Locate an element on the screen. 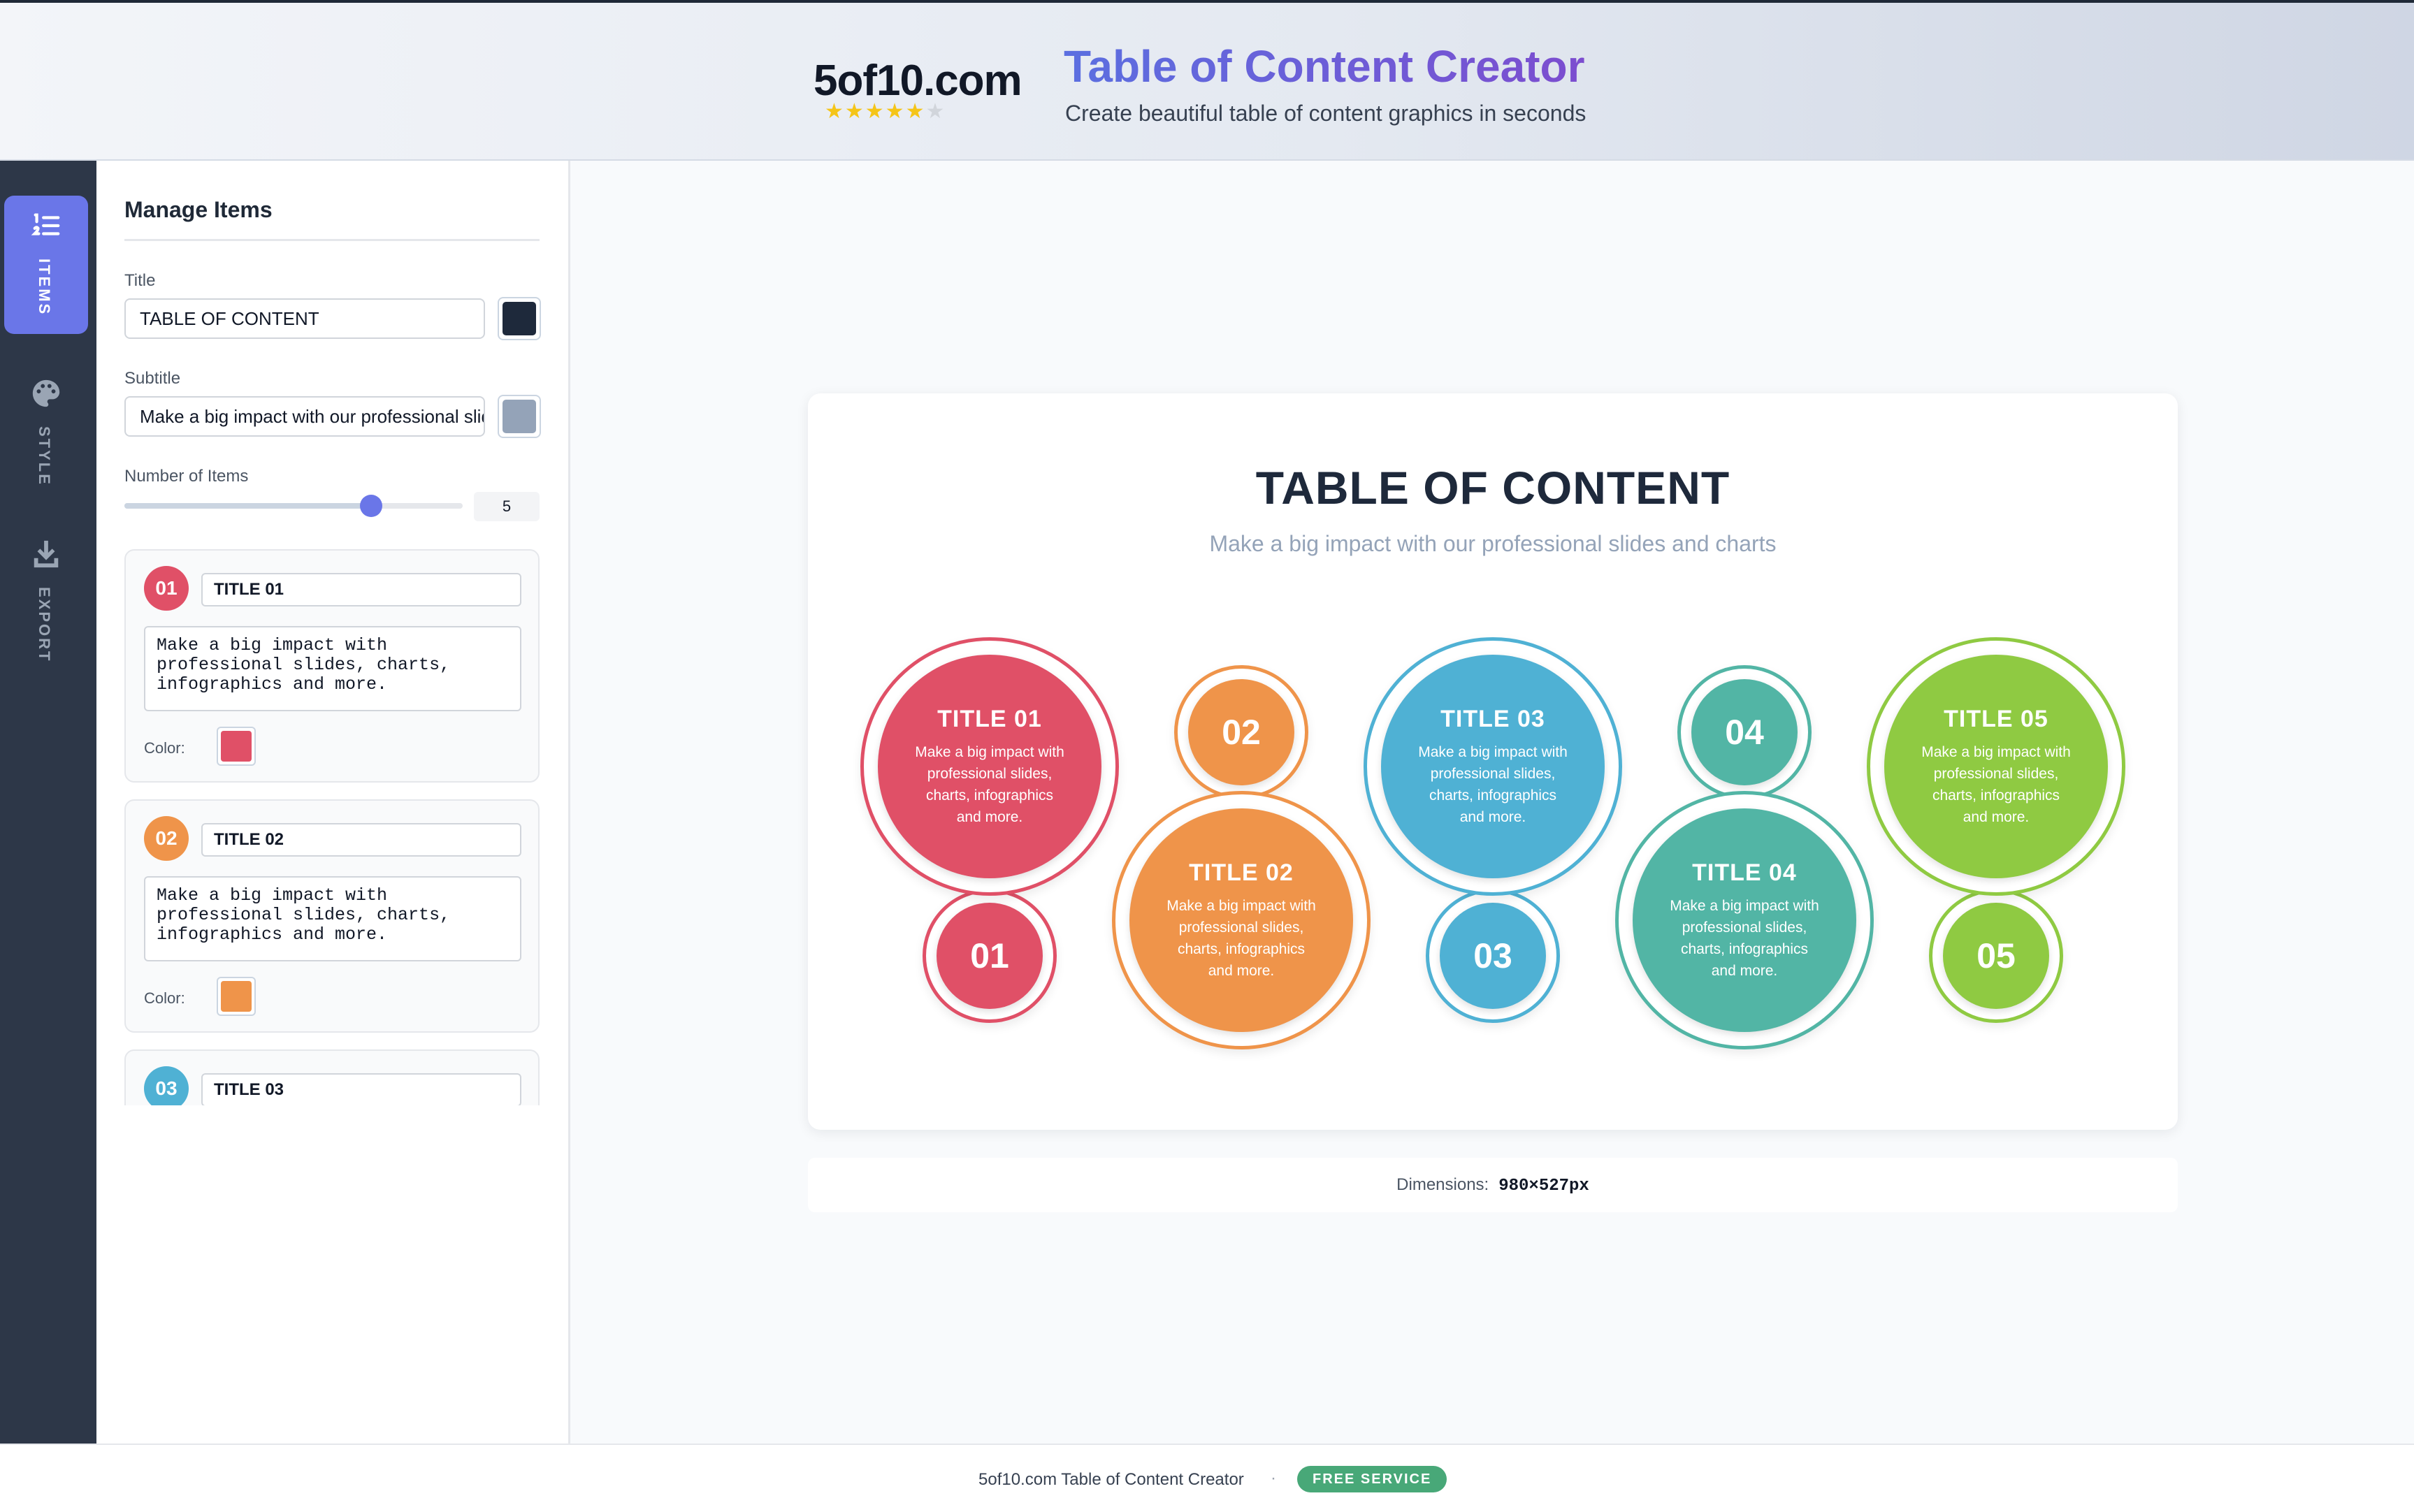  dimensions-bar: Dimensions: 980×527px is located at coordinates (1493, 1185).